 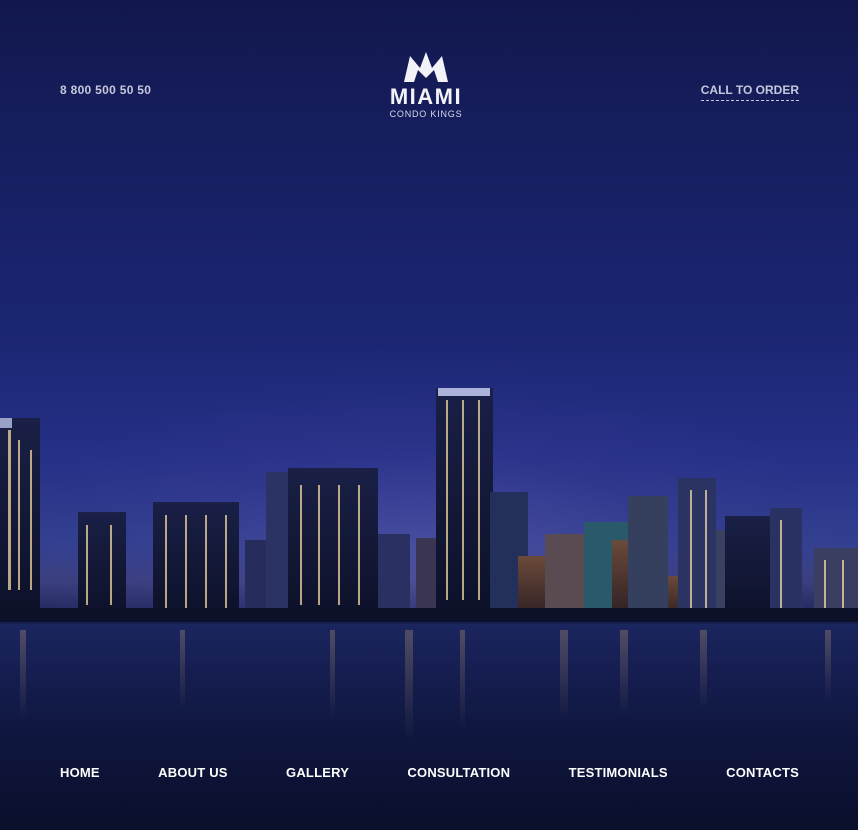 I want to click on nav-item-about-us: ABOUT US, so click(x=193, y=772).